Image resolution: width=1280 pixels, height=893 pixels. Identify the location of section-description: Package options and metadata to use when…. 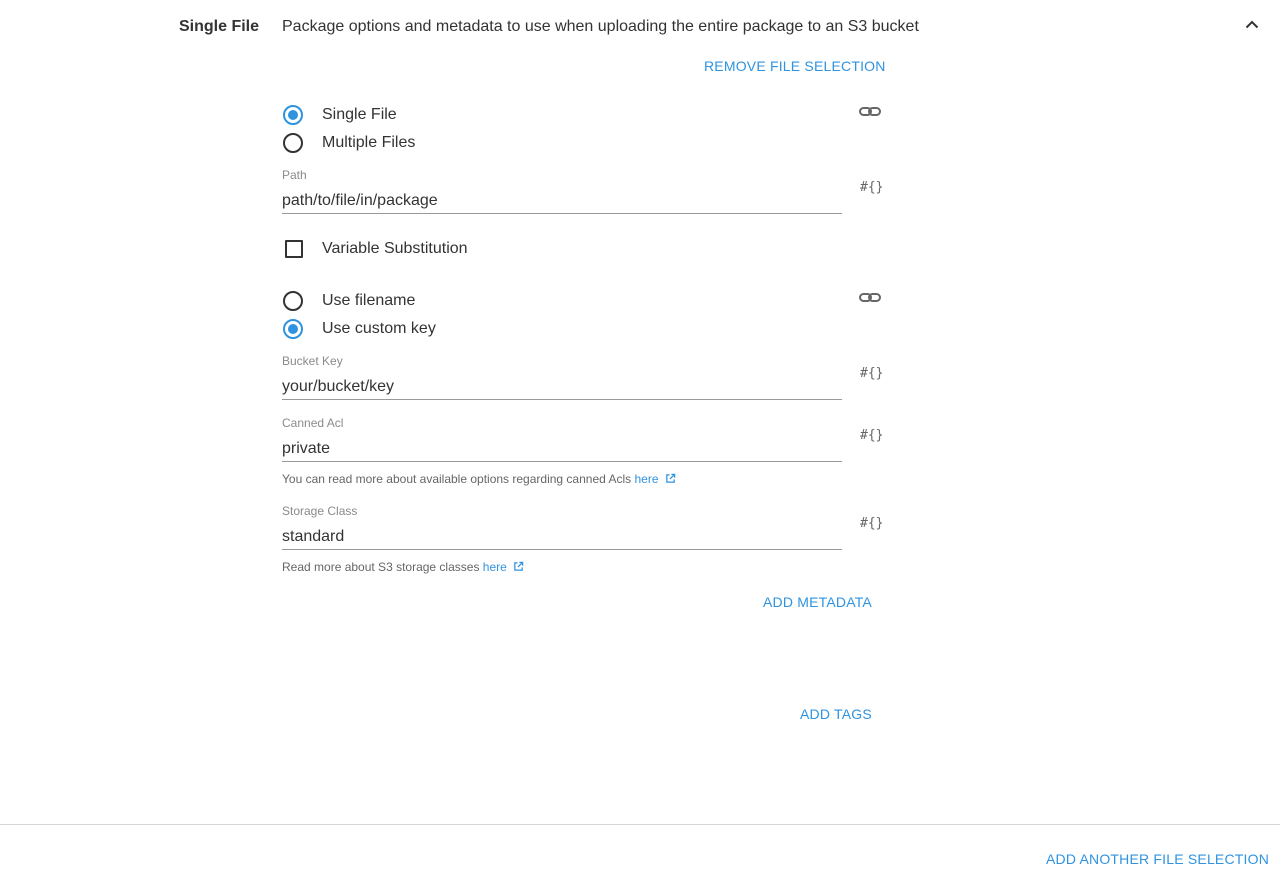
(600, 26).